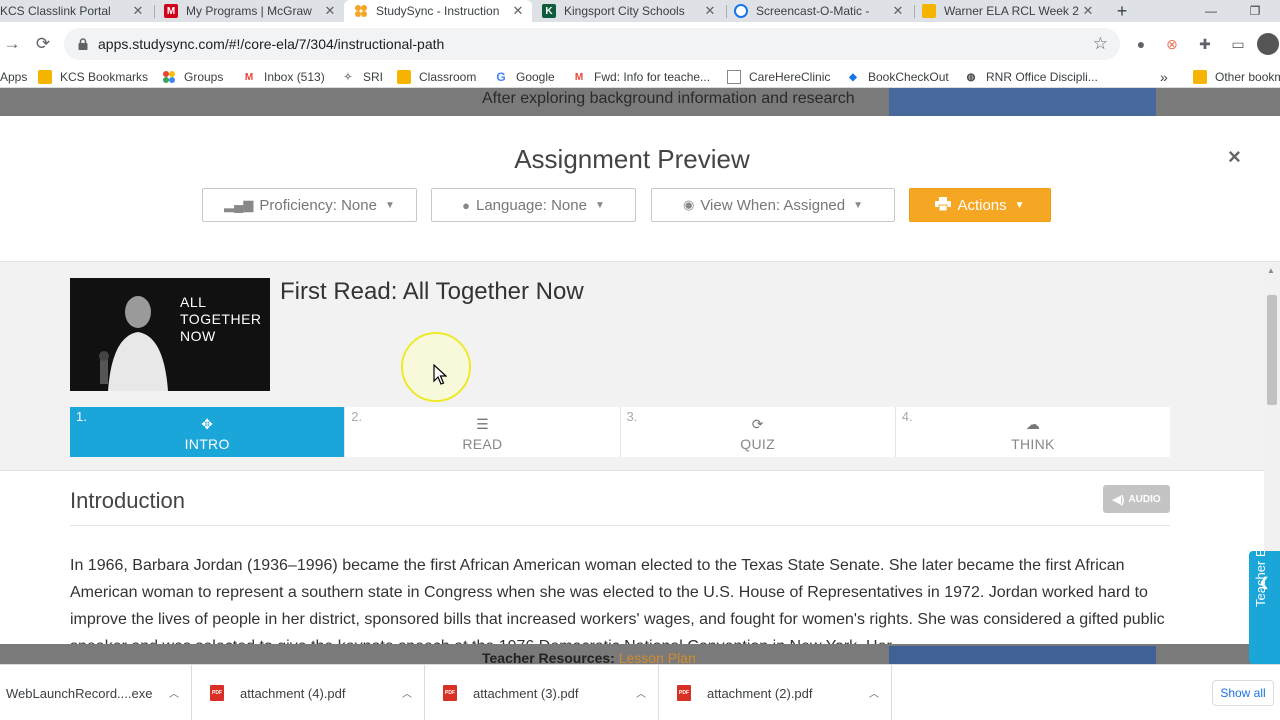 Image resolution: width=1280 pixels, height=720 pixels. Describe the element at coordinates (757, 444) in the screenshot. I see `step-label: QUIZ` at that location.